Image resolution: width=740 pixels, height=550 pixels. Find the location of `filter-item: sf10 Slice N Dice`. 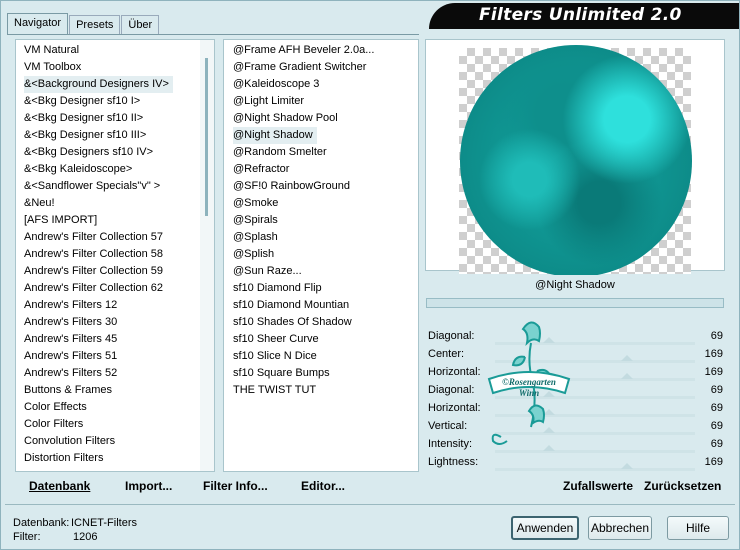

filter-item: sf10 Slice N Dice is located at coordinates (321, 356).